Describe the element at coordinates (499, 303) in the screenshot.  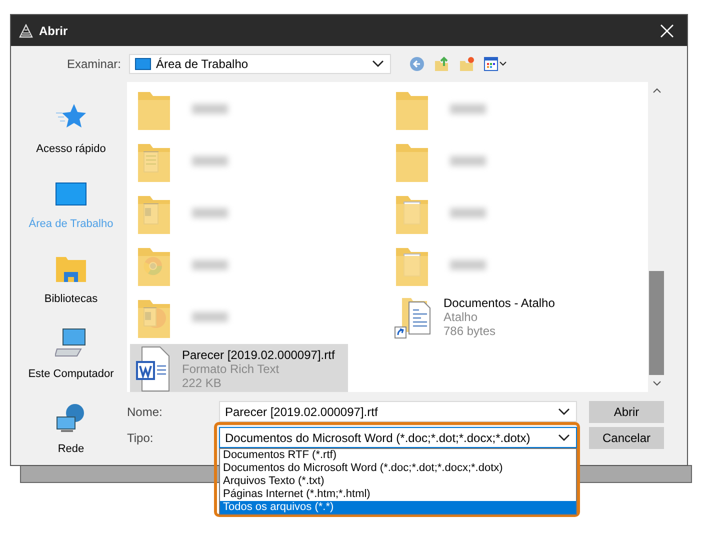
I see `file-name: Documentos - Atalho` at that location.